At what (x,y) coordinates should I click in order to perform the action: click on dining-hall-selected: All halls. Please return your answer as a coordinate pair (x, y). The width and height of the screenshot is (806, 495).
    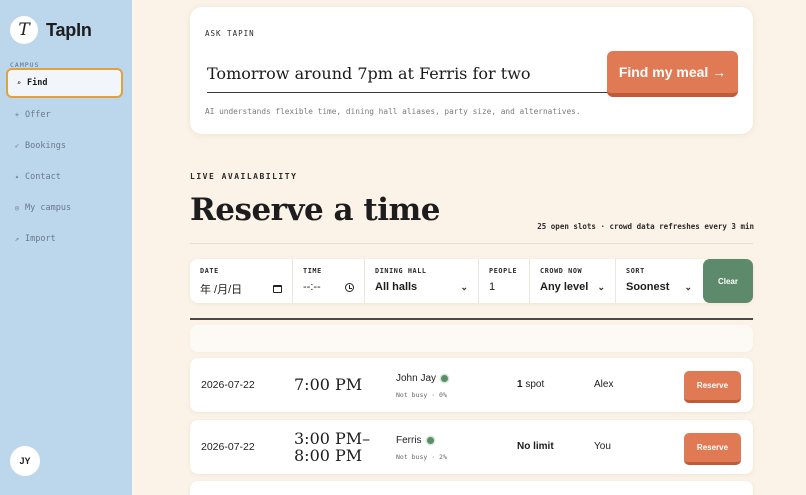
    Looking at the image, I should click on (396, 287).